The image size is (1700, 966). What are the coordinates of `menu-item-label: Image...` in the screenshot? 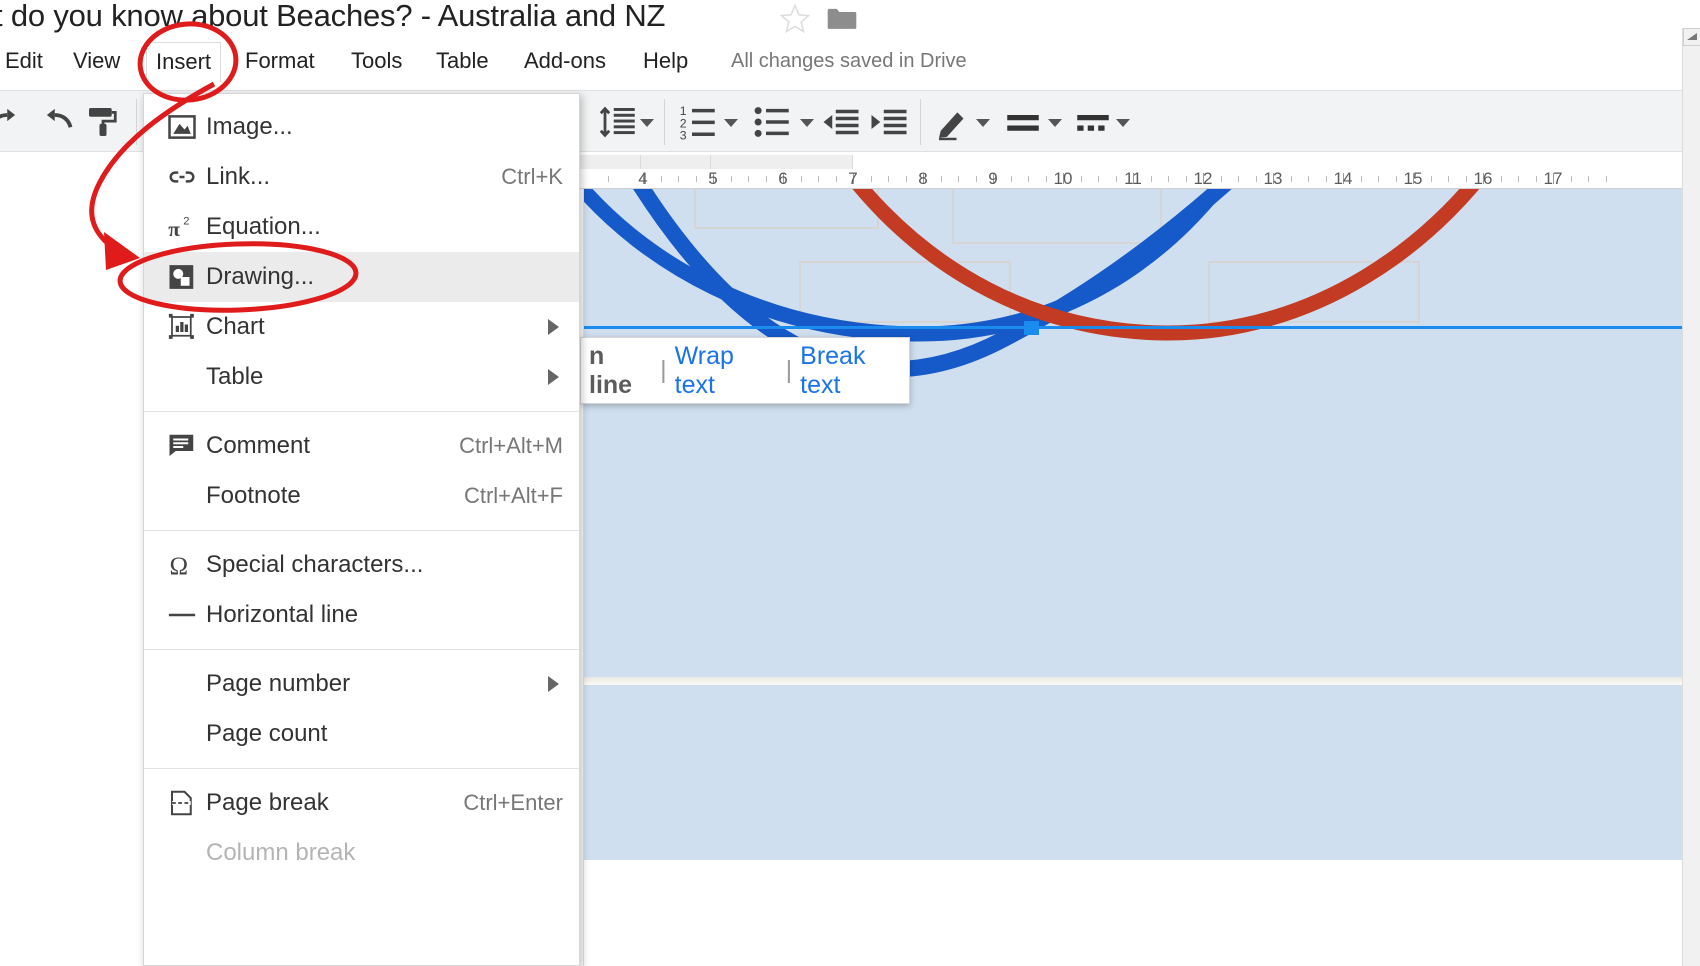 It's located at (249, 126).